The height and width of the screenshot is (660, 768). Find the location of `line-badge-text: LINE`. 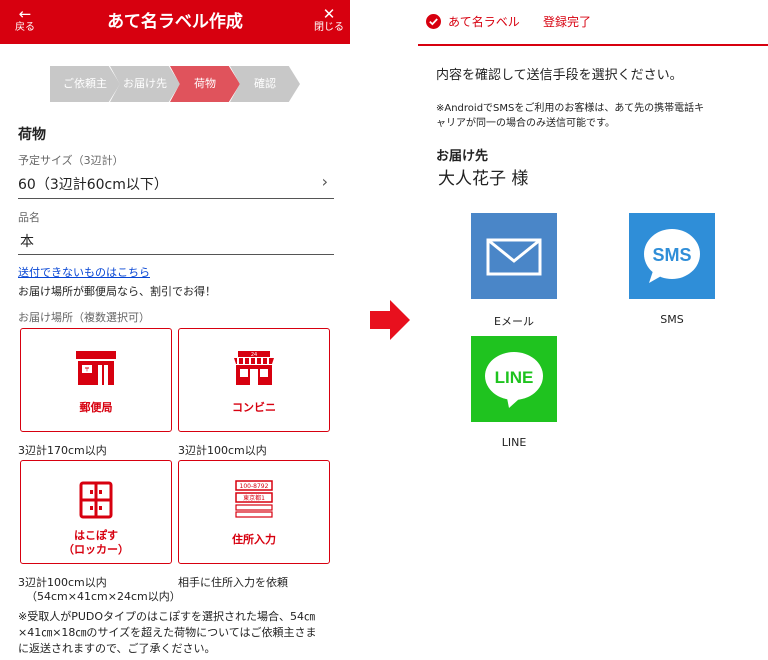

line-badge-text: LINE is located at coordinates (514, 377).